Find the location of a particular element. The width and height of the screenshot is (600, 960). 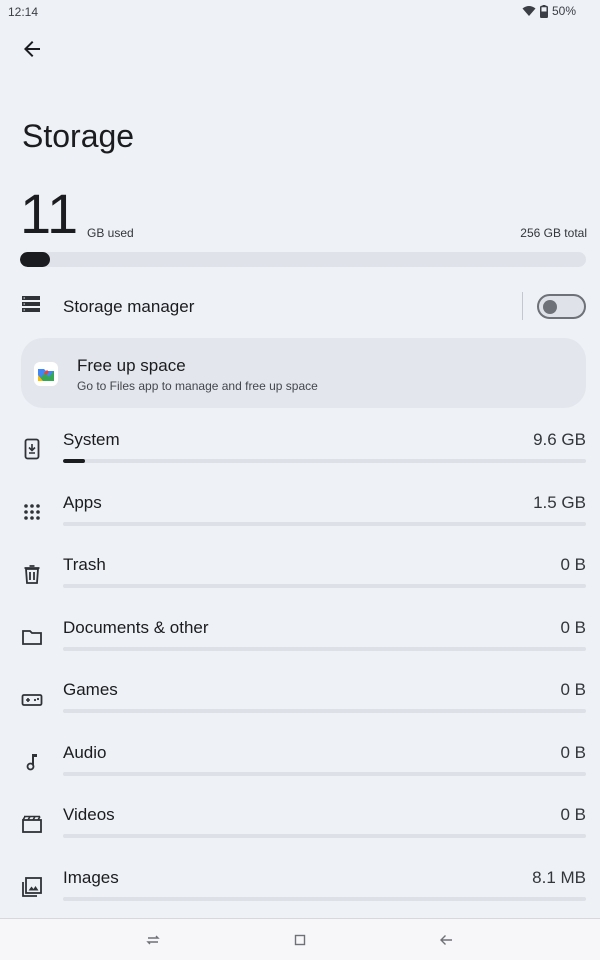

back-button is located at coordinates (32, 49).